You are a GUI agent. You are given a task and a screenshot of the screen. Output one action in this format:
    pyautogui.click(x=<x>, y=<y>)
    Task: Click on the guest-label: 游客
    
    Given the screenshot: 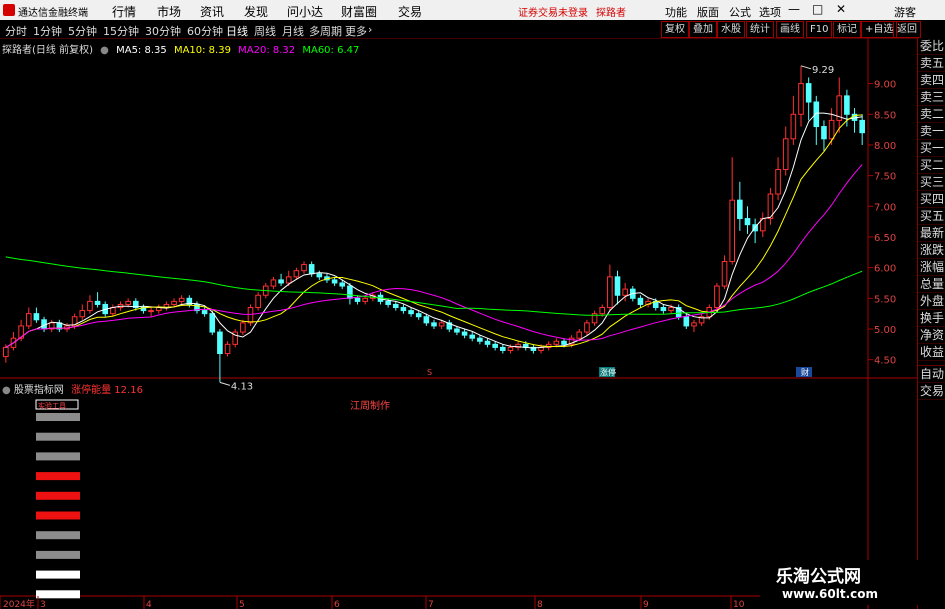 What is the action you would take?
    pyautogui.click(x=905, y=12)
    